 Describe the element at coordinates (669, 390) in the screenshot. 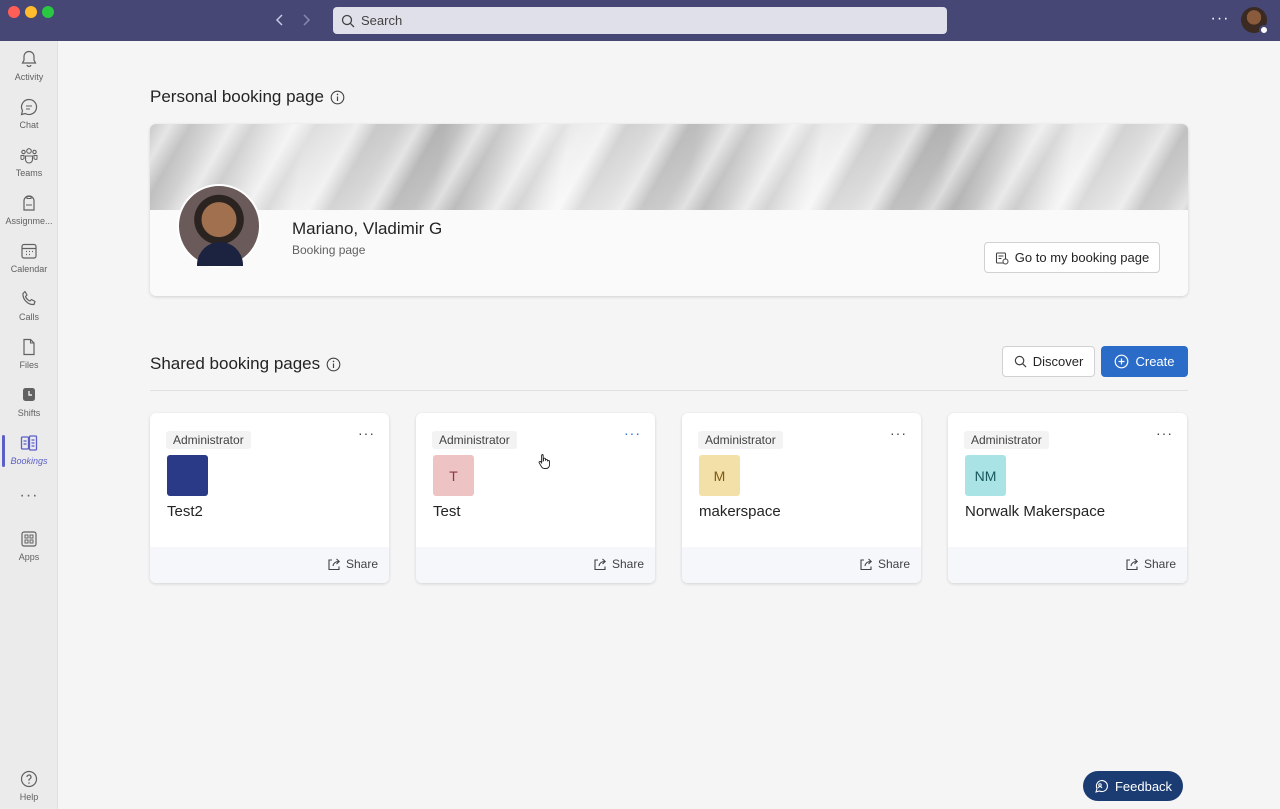

I see `divider` at that location.